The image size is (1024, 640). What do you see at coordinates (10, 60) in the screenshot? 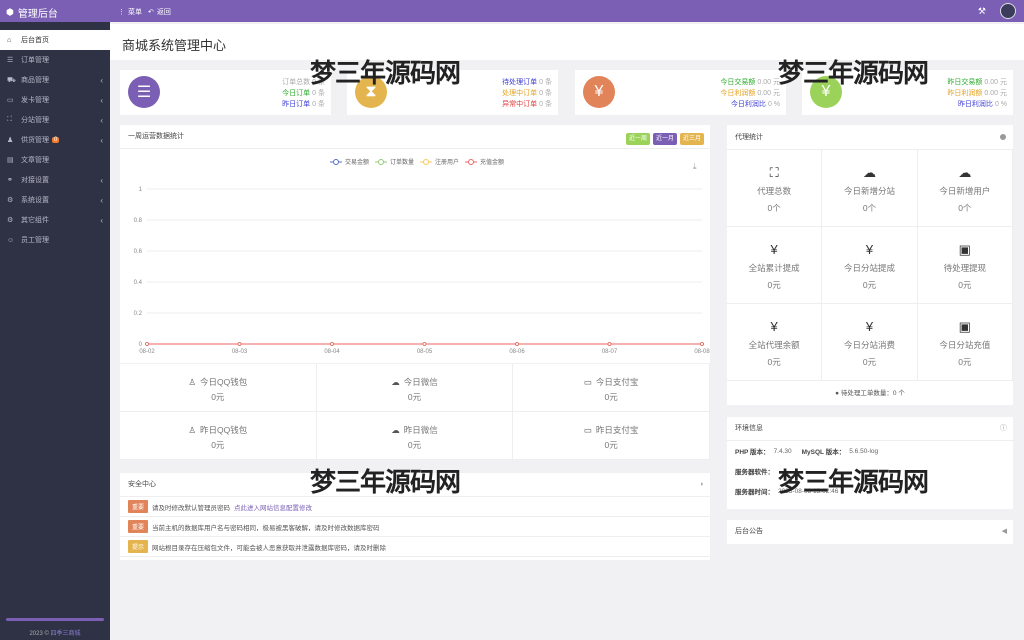
I see `list-icon: ☰` at bounding box center [10, 60].